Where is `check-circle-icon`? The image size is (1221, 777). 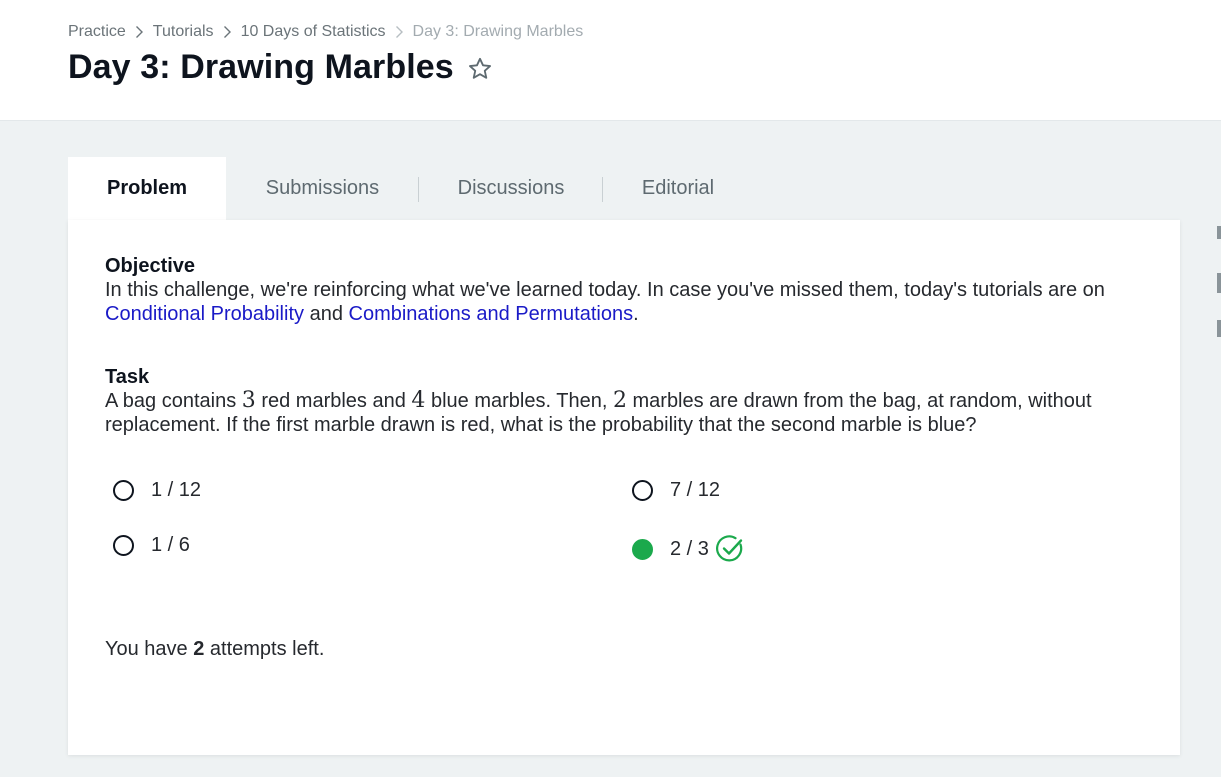 check-circle-icon is located at coordinates (730, 549).